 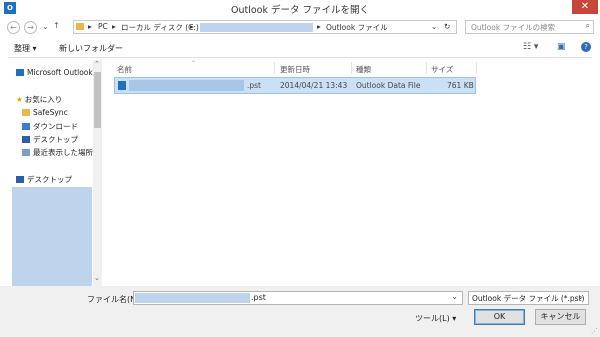 I want to click on refresh-icon: ↻, so click(x=447, y=26).